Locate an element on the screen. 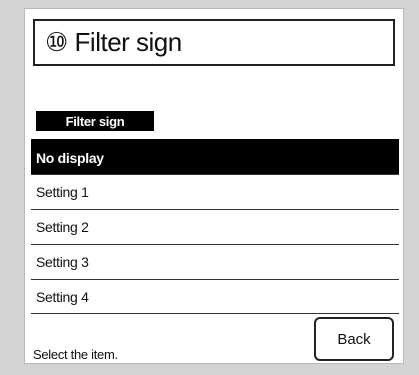 The width and height of the screenshot is (419, 375). option-setting-2: Setting 2 is located at coordinates (215, 226).